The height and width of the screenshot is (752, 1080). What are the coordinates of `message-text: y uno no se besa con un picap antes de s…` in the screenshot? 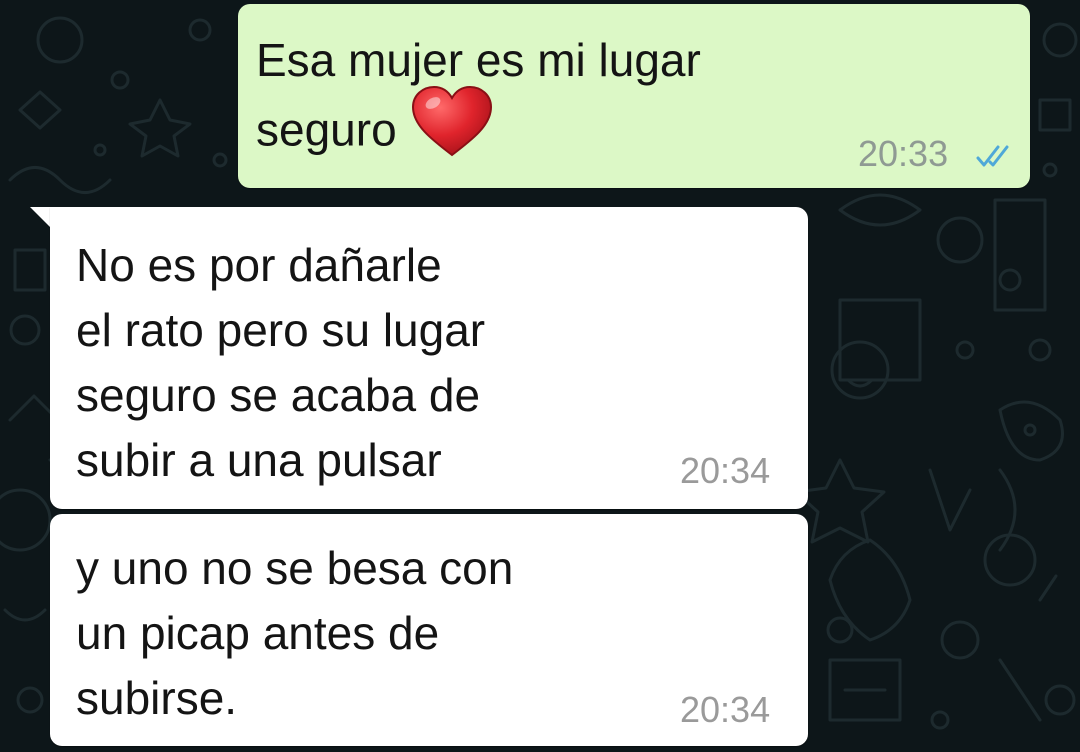 It's located at (295, 633).